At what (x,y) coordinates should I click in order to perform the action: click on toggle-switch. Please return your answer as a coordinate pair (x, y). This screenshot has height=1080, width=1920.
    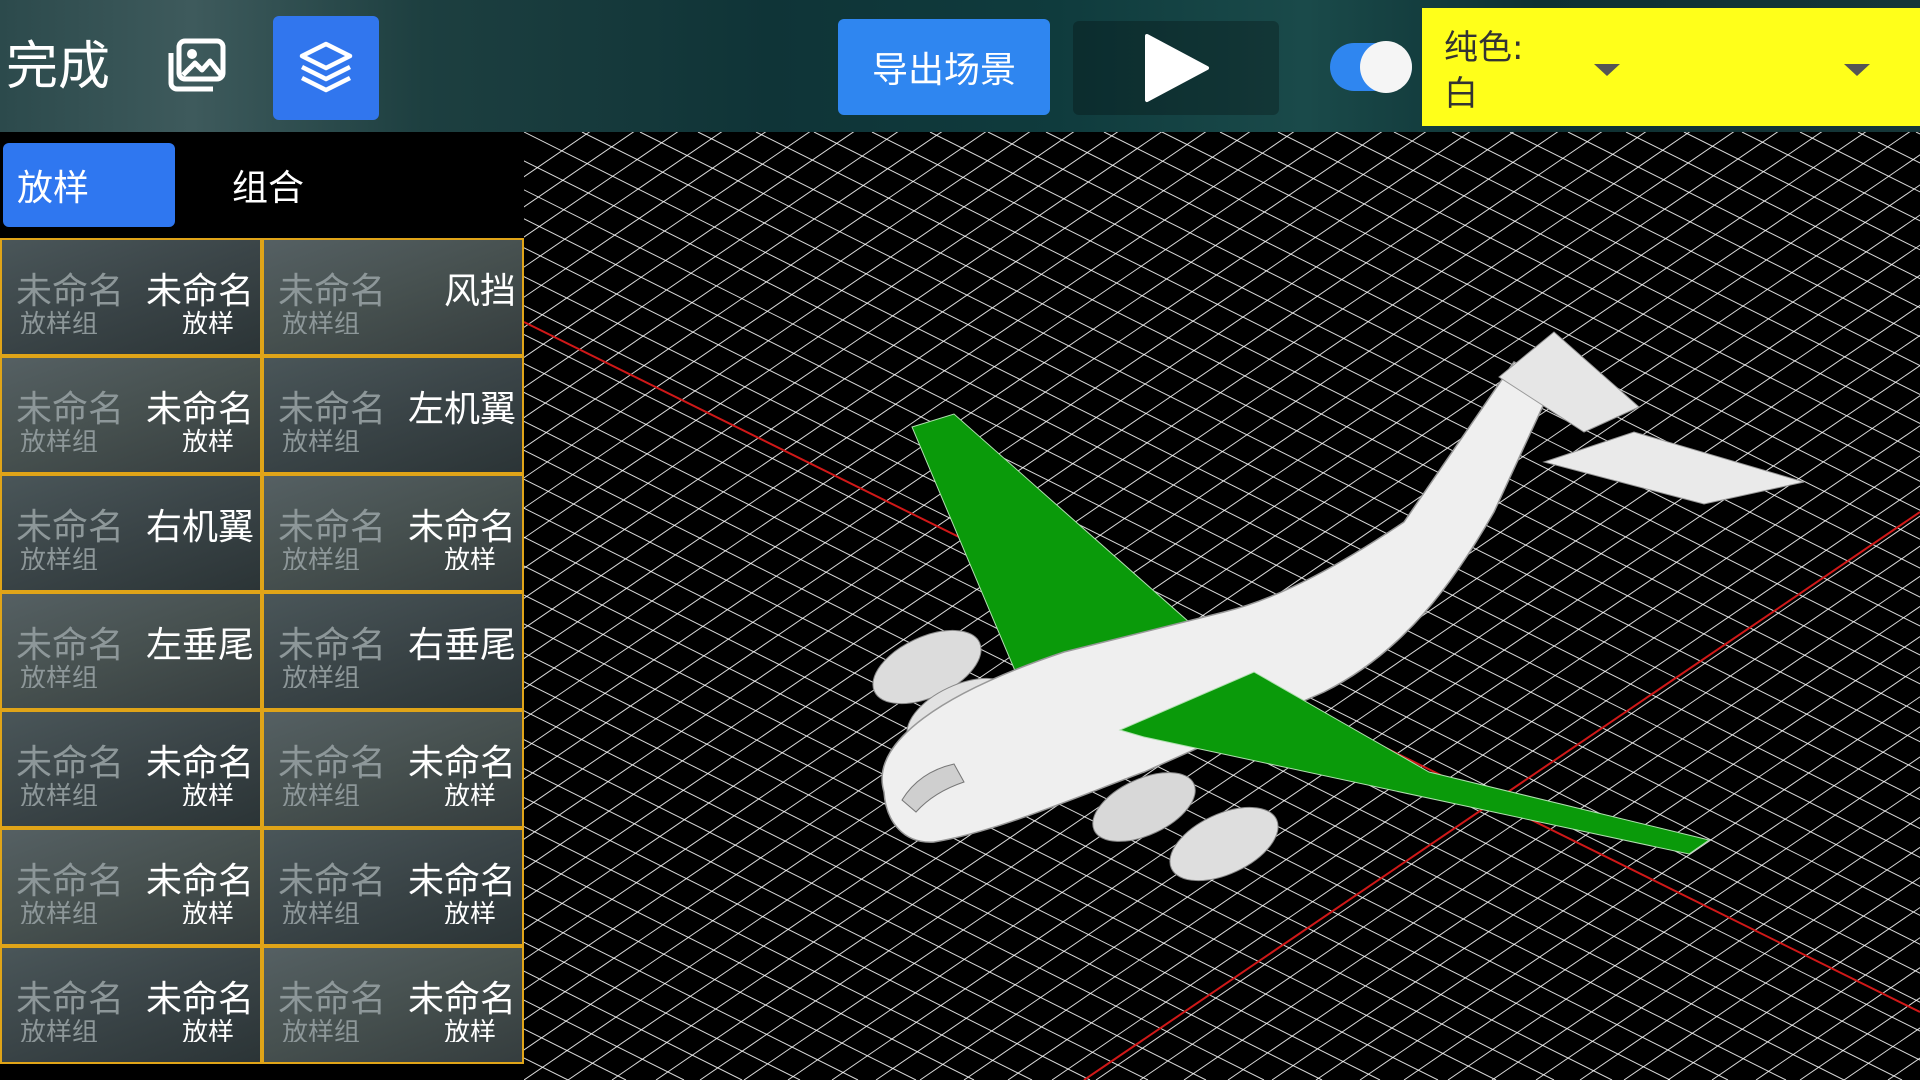
    Looking at the image, I should click on (1371, 67).